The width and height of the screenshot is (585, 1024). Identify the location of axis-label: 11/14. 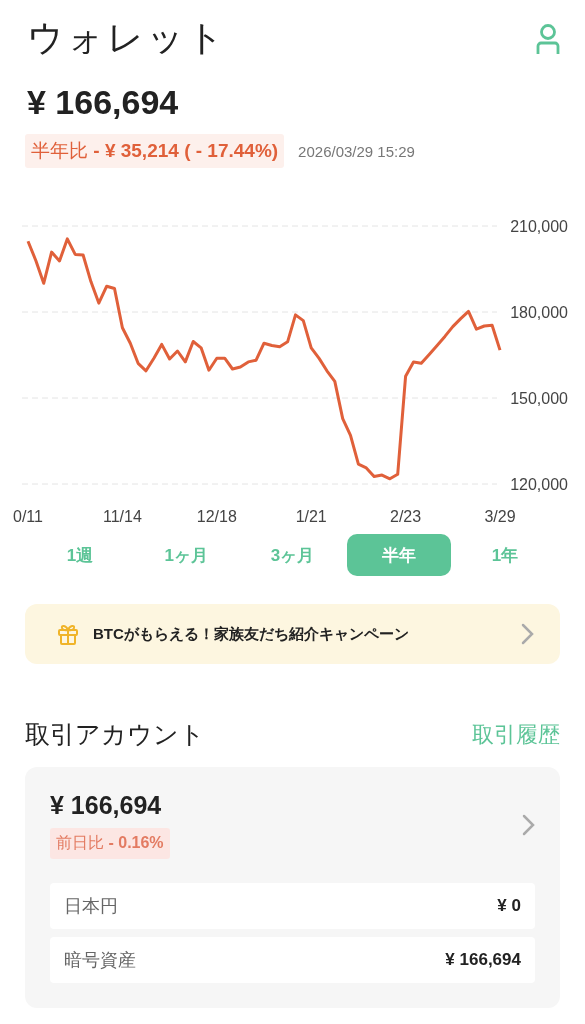
(122, 516).